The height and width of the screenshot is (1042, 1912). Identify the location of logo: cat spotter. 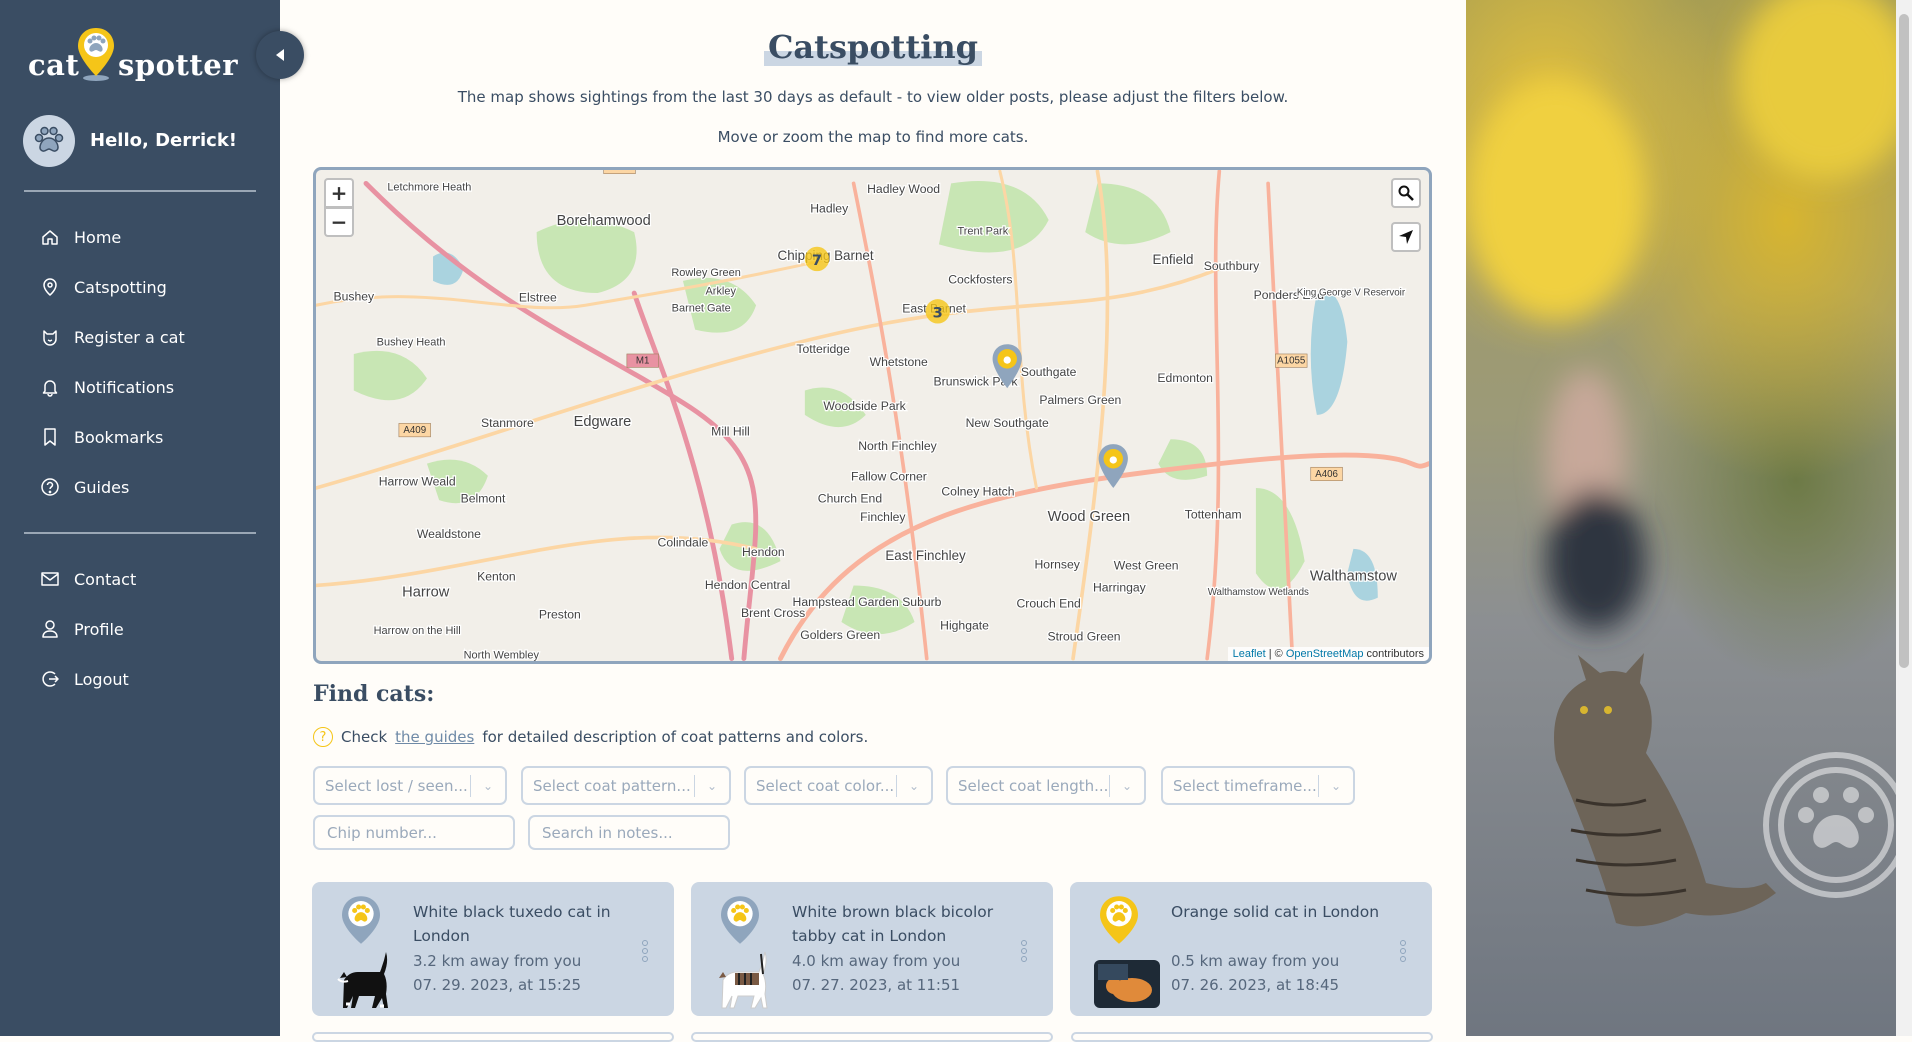
(132, 56).